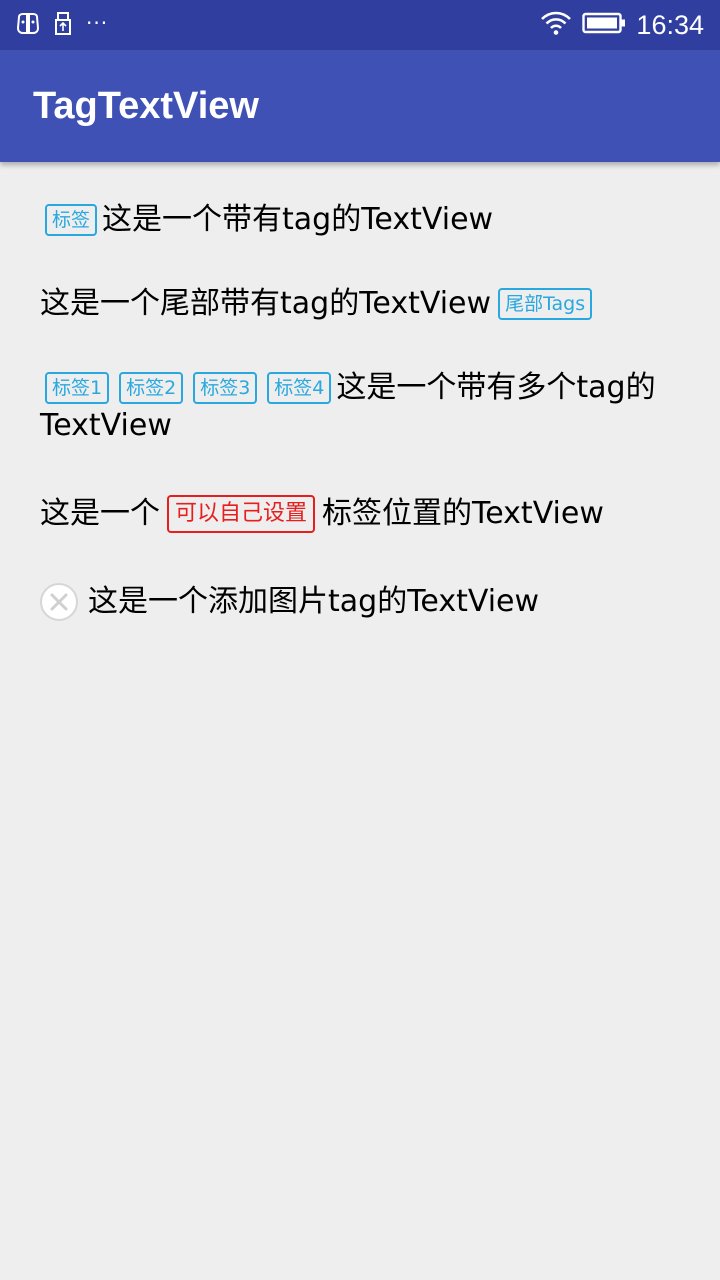  I want to click on tag-label-3: 标签3, so click(225, 388).